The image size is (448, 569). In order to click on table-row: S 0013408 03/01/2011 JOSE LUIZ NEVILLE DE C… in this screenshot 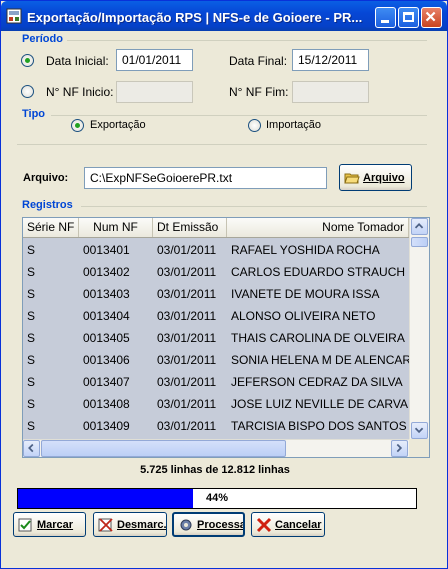, I will do `click(216, 404)`.